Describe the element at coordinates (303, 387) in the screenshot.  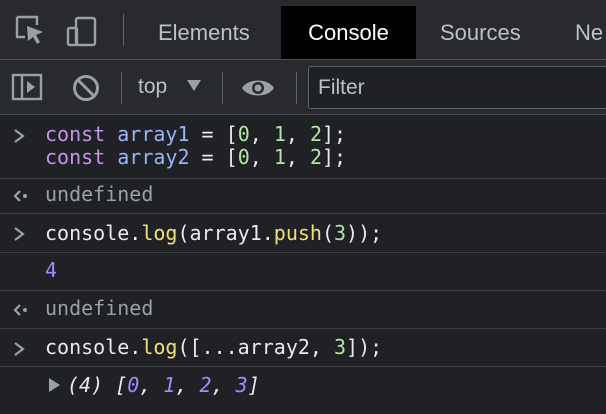
I see `console-log-entry: (4) [0, 1, 2, 3]` at that location.